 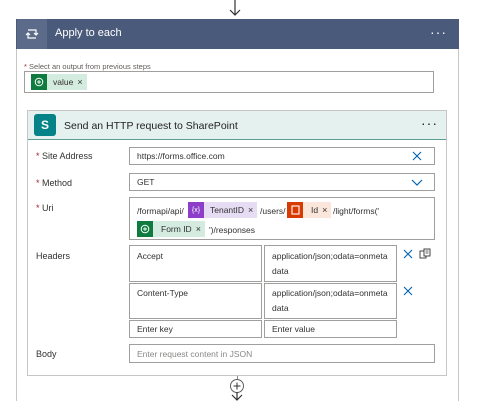 What do you see at coordinates (151, 126) in the screenshot?
I see `action-title: Send an HTTP request to SharePoint` at bounding box center [151, 126].